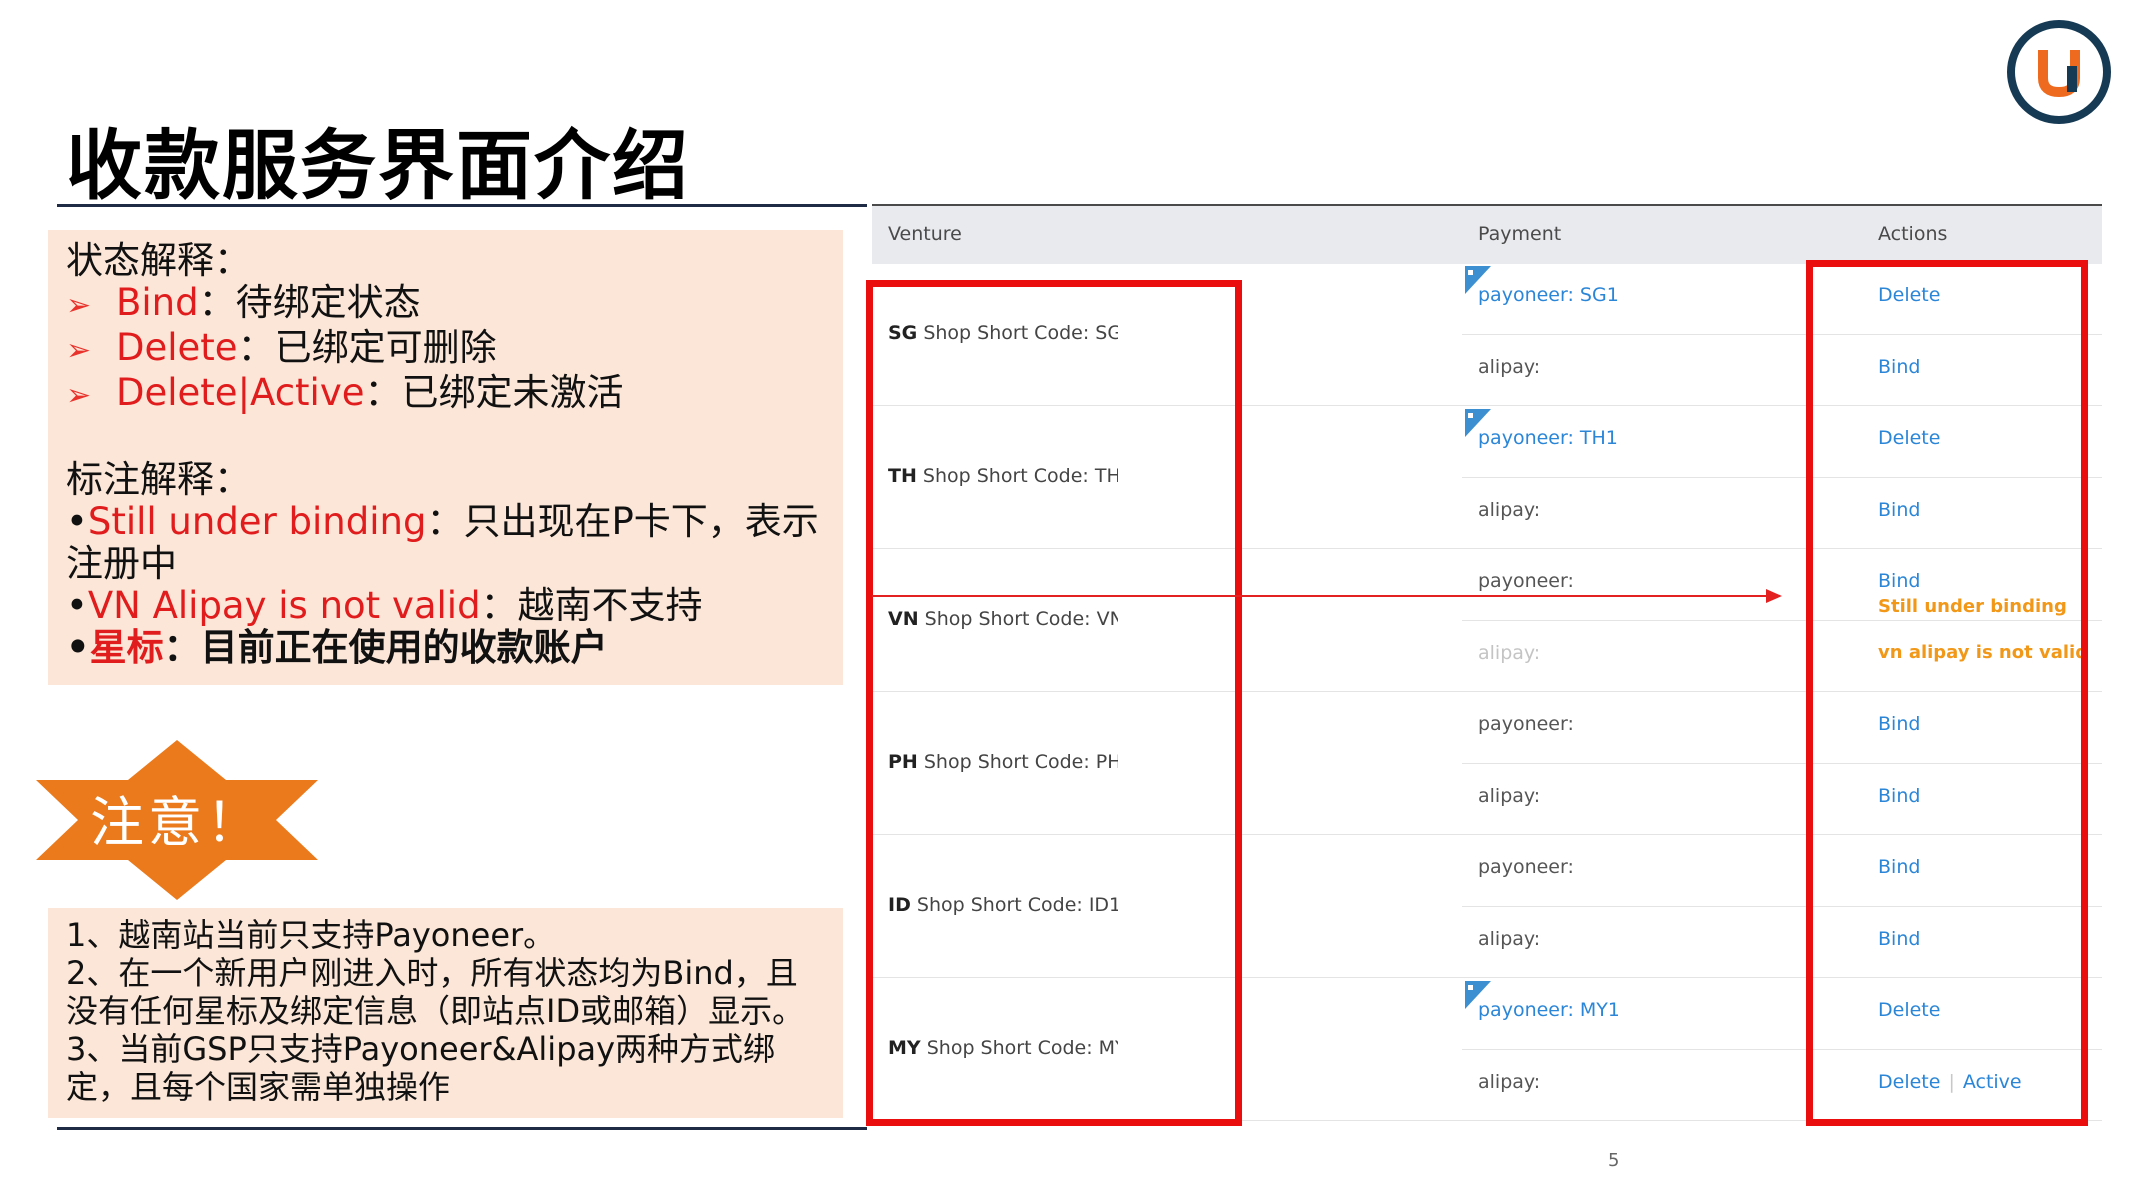 The image size is (2133, 1200). Describe the element at coordinates (311, 935) in the screenshot. I see `note-line: 1、越南站当前只支持Payoneer。` at that location.